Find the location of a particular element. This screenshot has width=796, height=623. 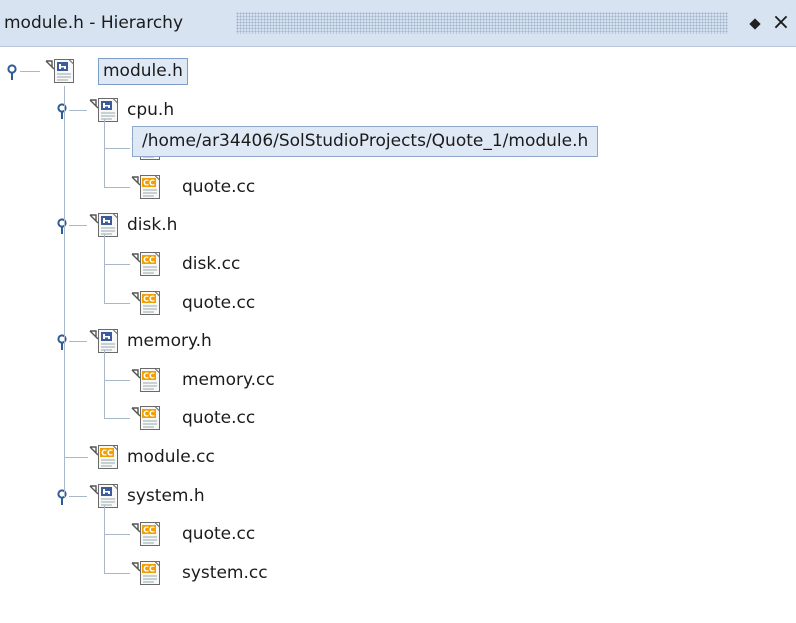

window-title-bar: module.h - Hierarchy × is located at coordinates (398, 23).